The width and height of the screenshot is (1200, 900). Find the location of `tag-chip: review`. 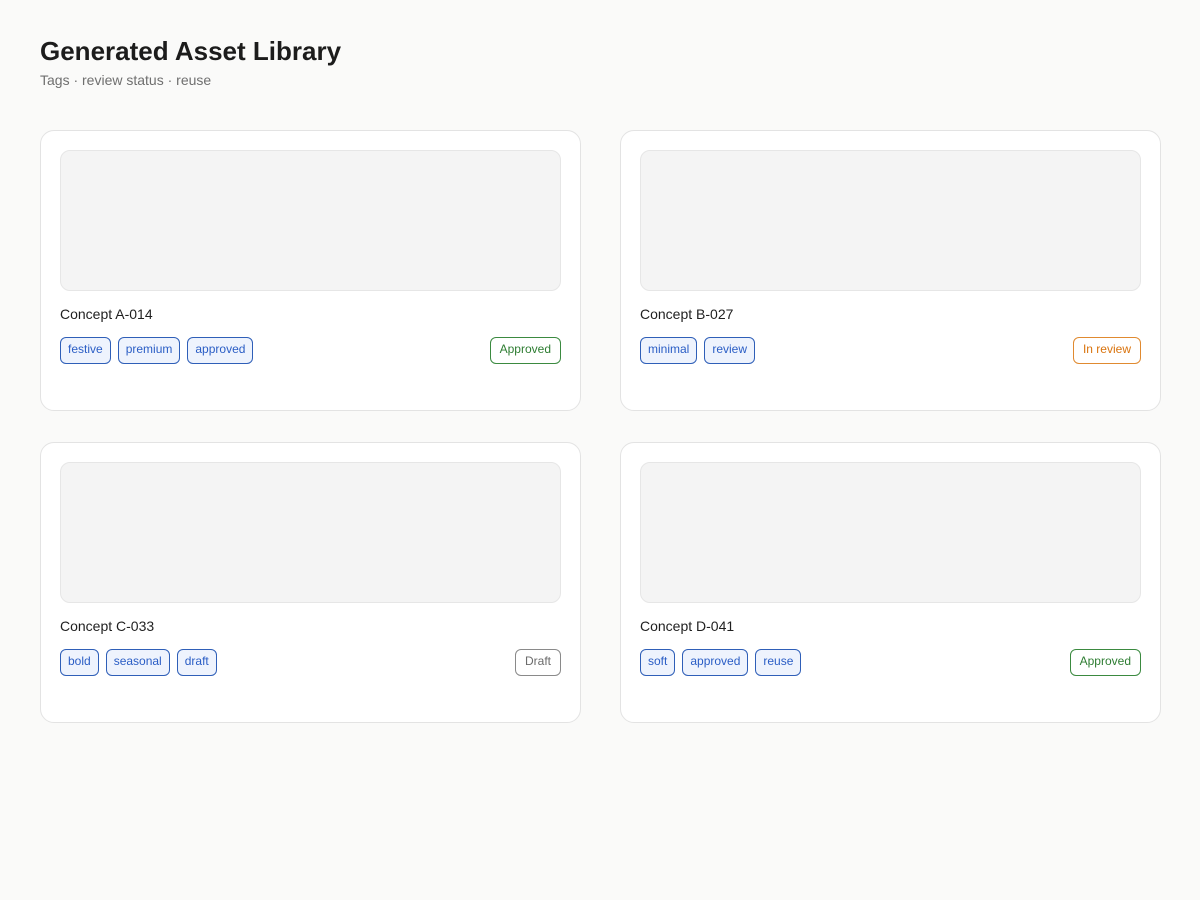

tag-chip: review is located at coordinates (730, 350).